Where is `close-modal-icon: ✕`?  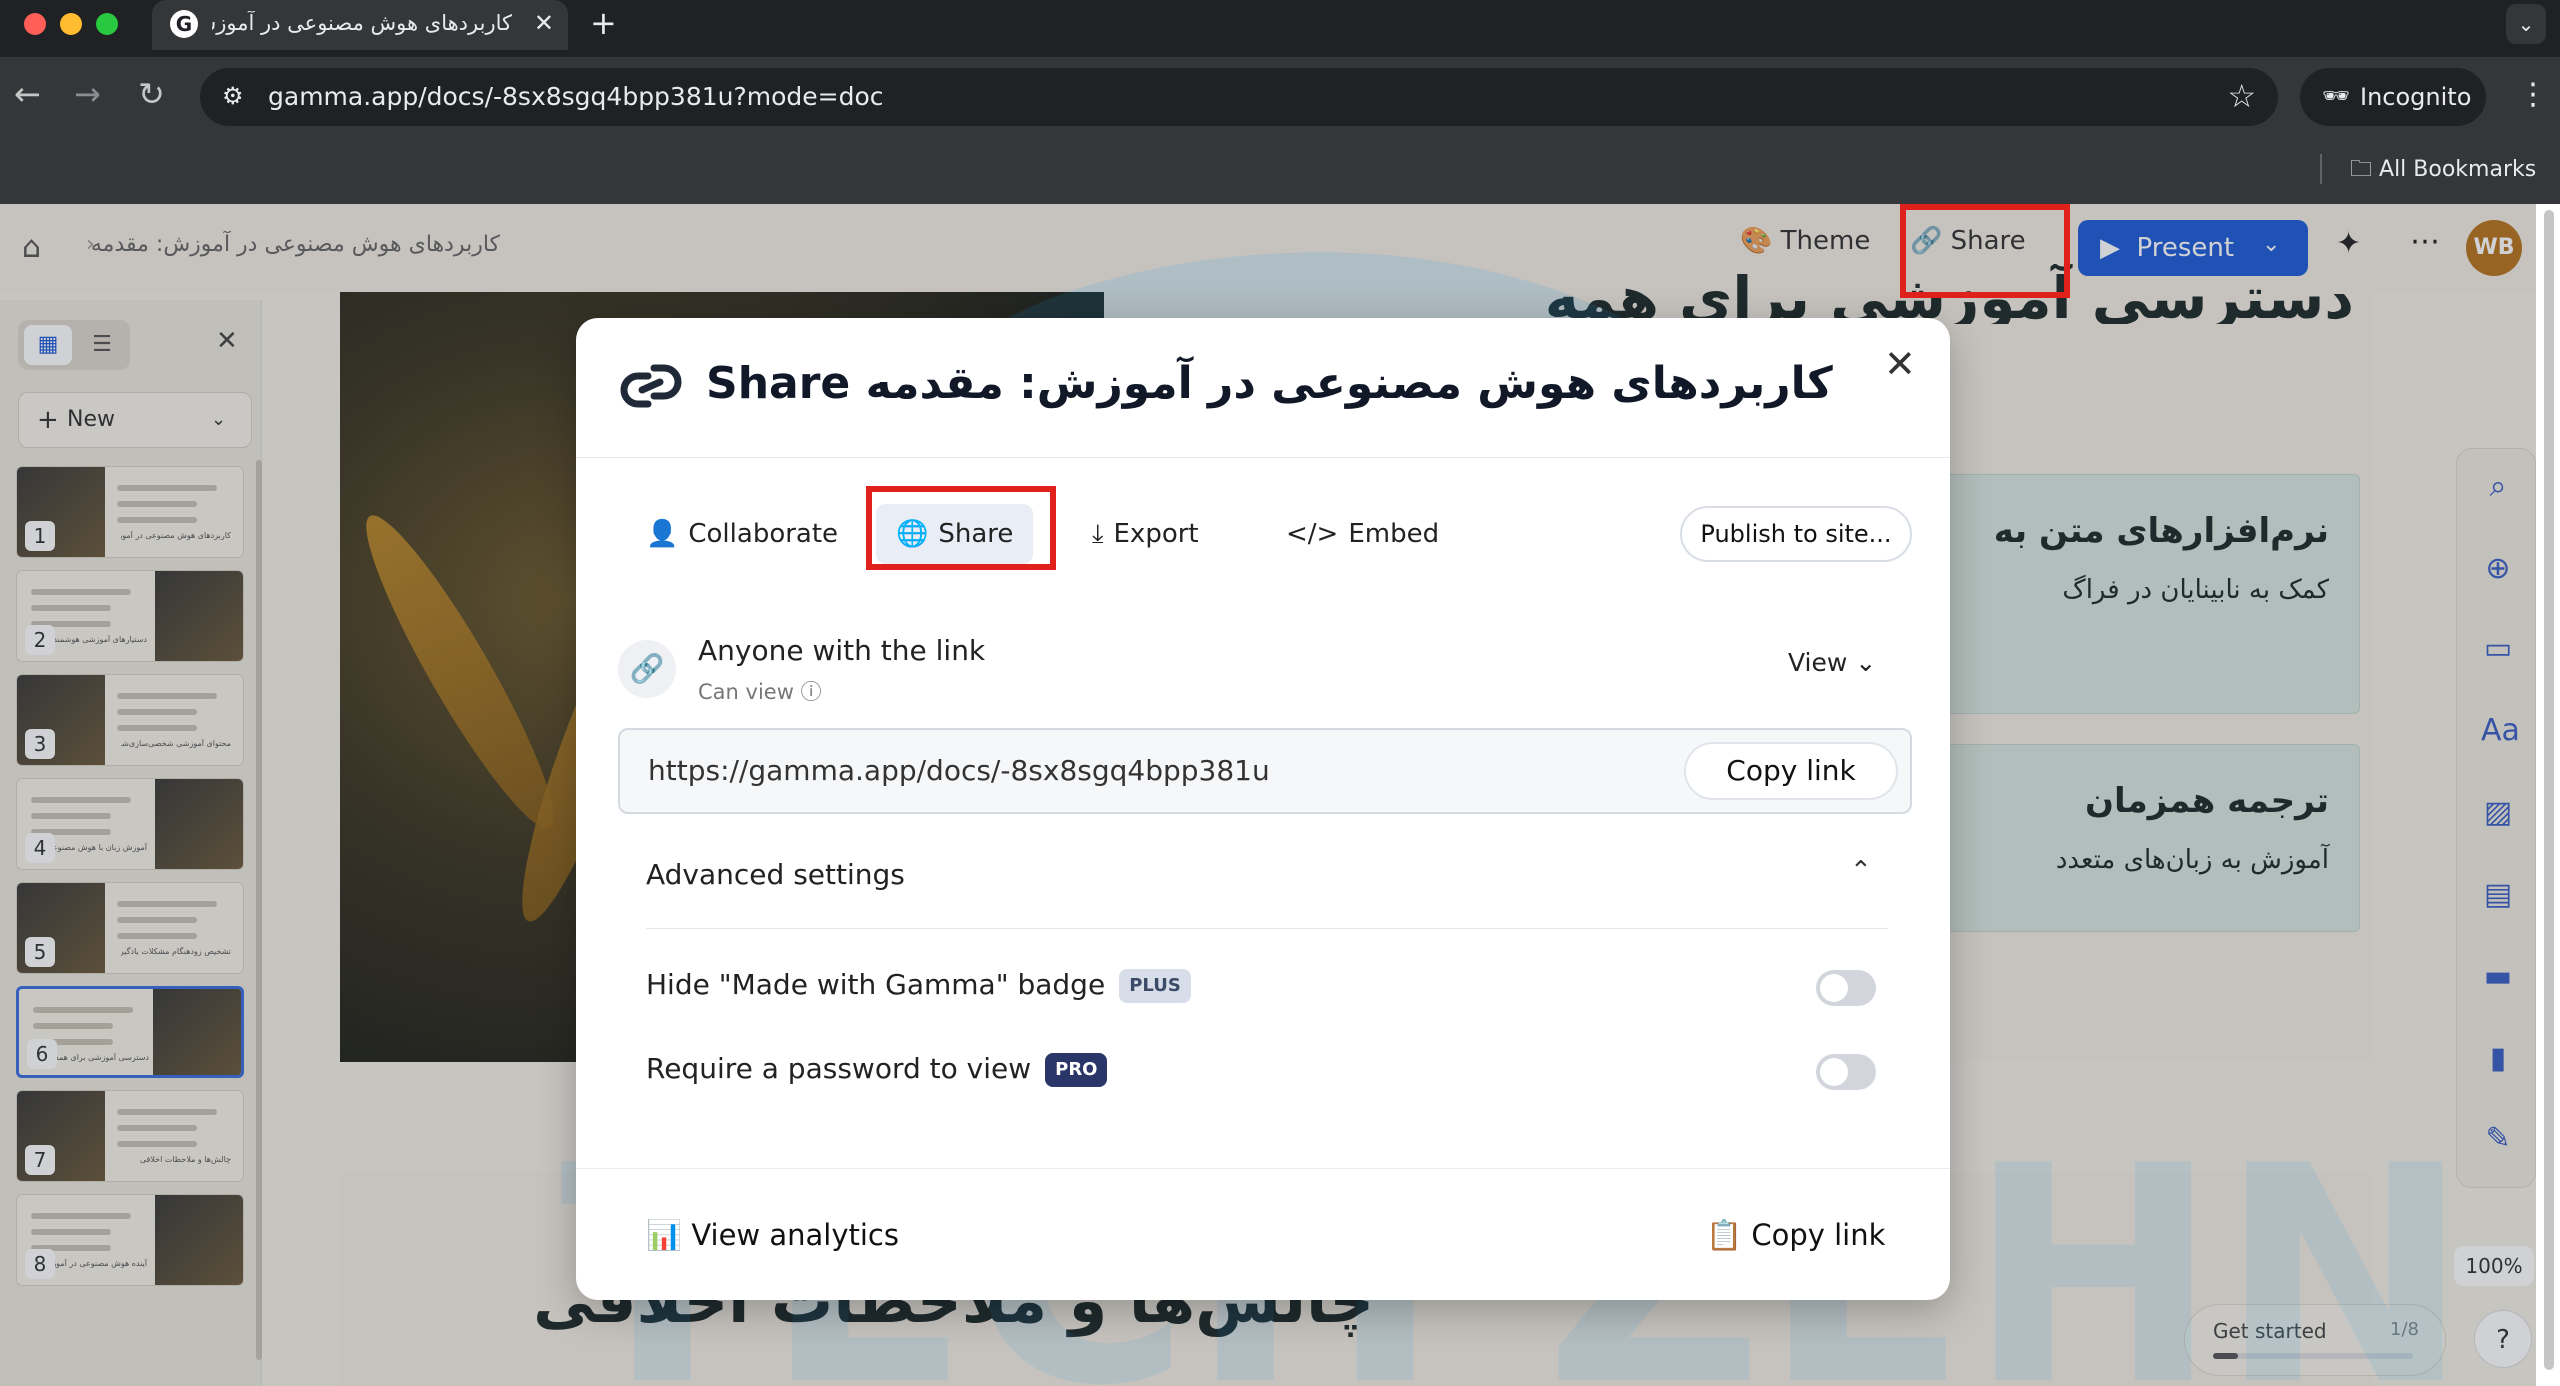
close-modal-icon: ✕ is located at coordinates (1900, 364).